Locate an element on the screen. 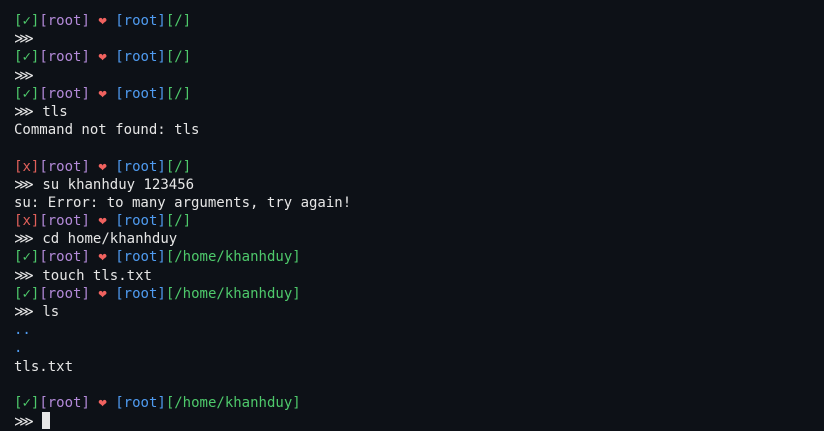 Image resolution: width=824 pixels, height=431 pixels. status-fail-icon: x is located at coordinates (26, 221).